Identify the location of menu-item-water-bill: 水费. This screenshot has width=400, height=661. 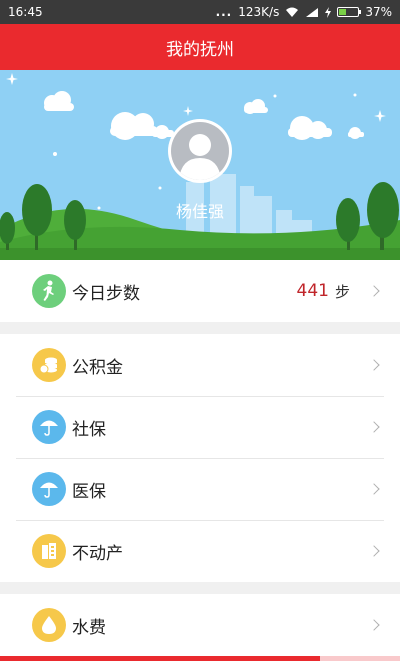
(200, 625).